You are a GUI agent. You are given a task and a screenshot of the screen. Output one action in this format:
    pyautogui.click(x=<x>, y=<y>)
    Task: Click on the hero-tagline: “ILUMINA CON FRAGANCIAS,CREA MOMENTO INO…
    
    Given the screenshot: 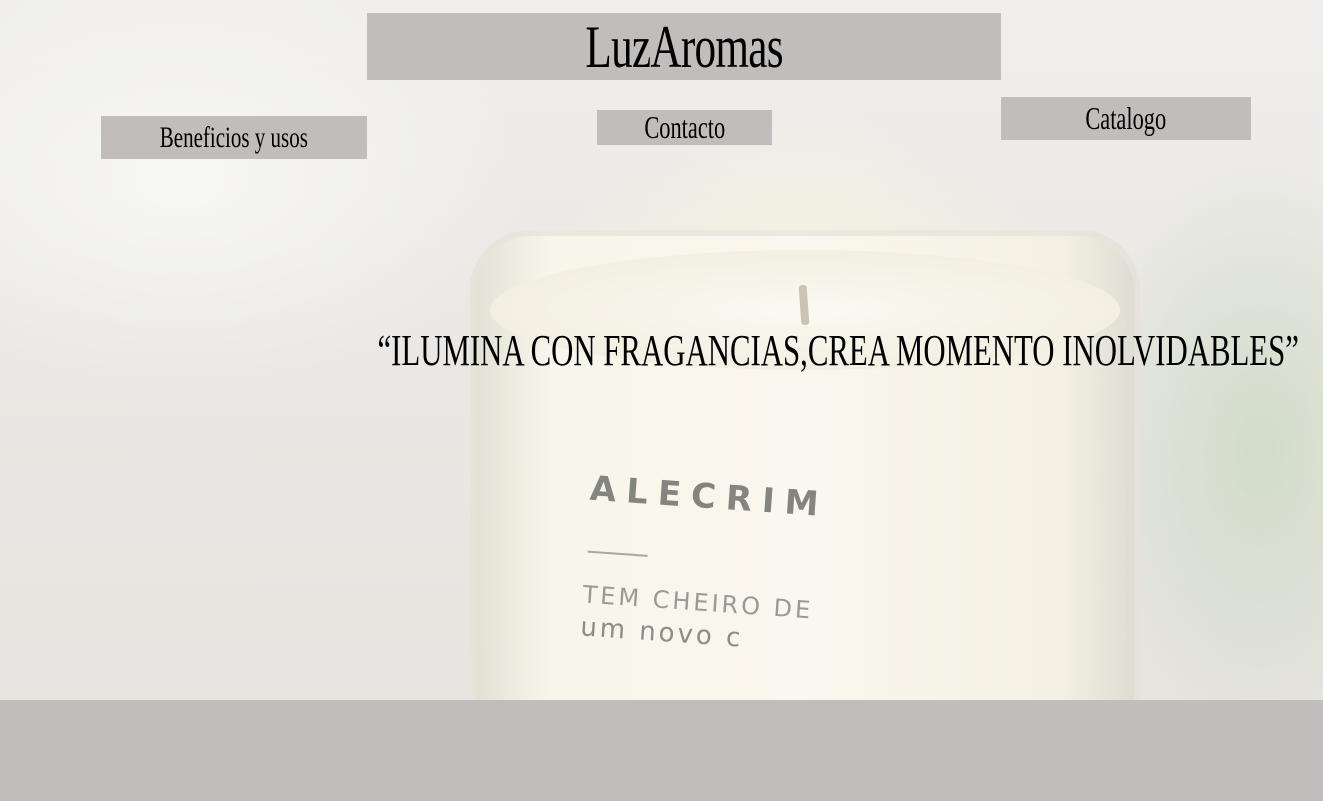 What is the action you would take?
    pyautogui.click(x=739, y=350)
    